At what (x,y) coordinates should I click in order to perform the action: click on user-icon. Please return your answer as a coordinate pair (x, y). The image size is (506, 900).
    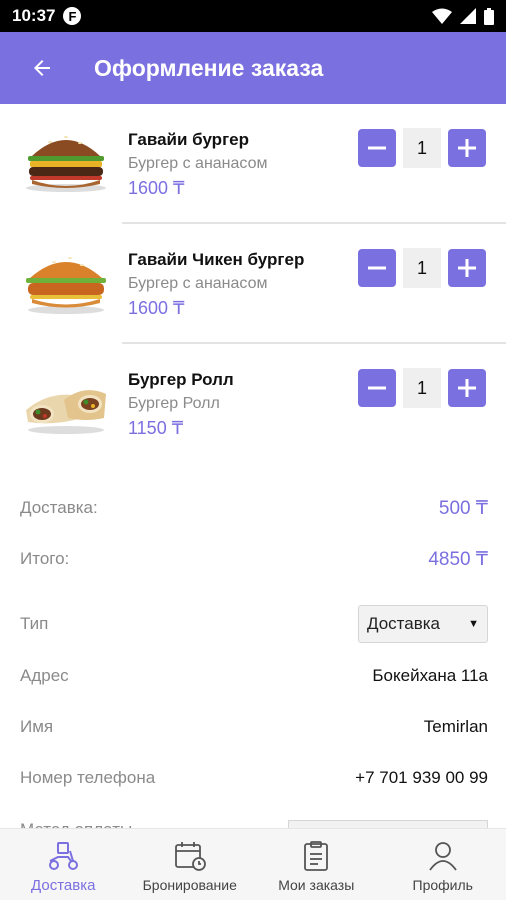
    Looking at the image, I should click on (443, 856).